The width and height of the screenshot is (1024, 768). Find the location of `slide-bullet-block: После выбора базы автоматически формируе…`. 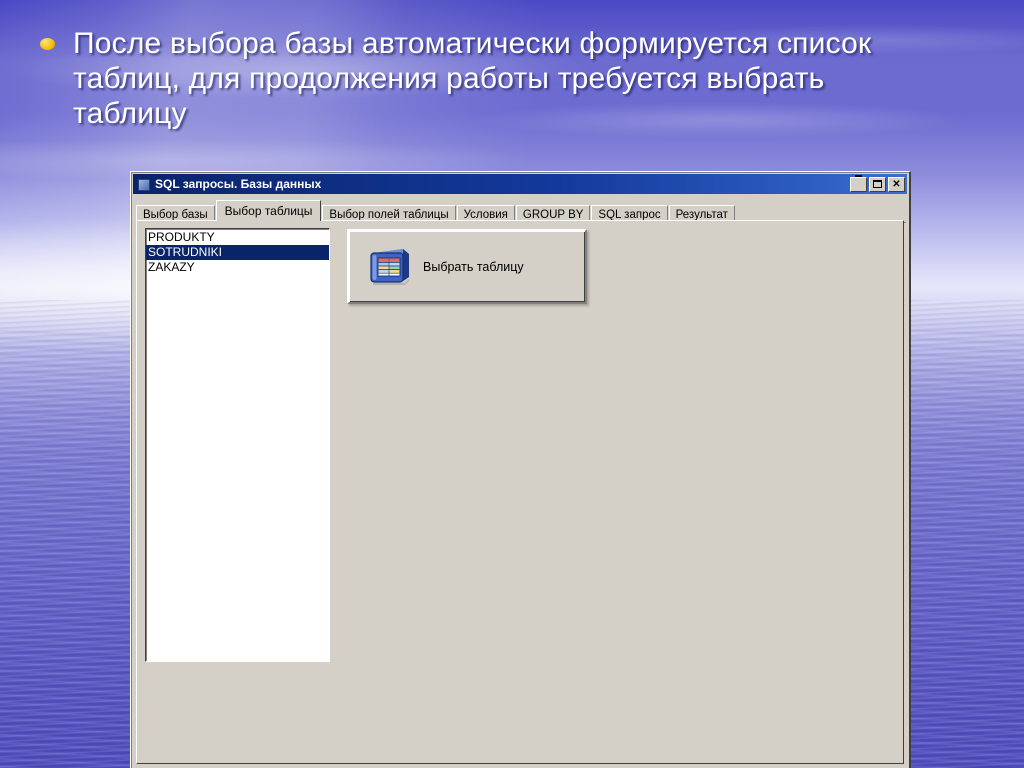

slide-bullet-block: После выбора базы автоматически формируе… is located at coordinates (490, 78).